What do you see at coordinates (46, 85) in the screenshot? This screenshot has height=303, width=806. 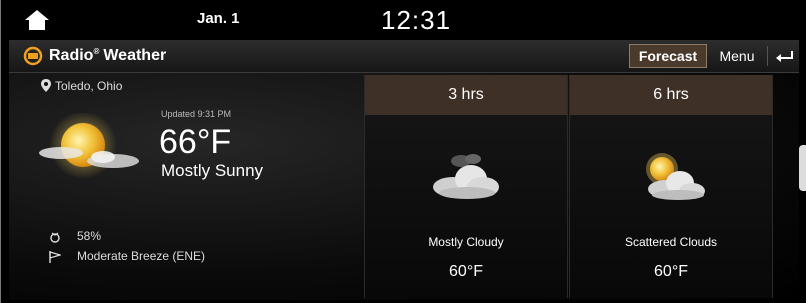 I see `location-pin-icon` at bounding box center [46, 85].